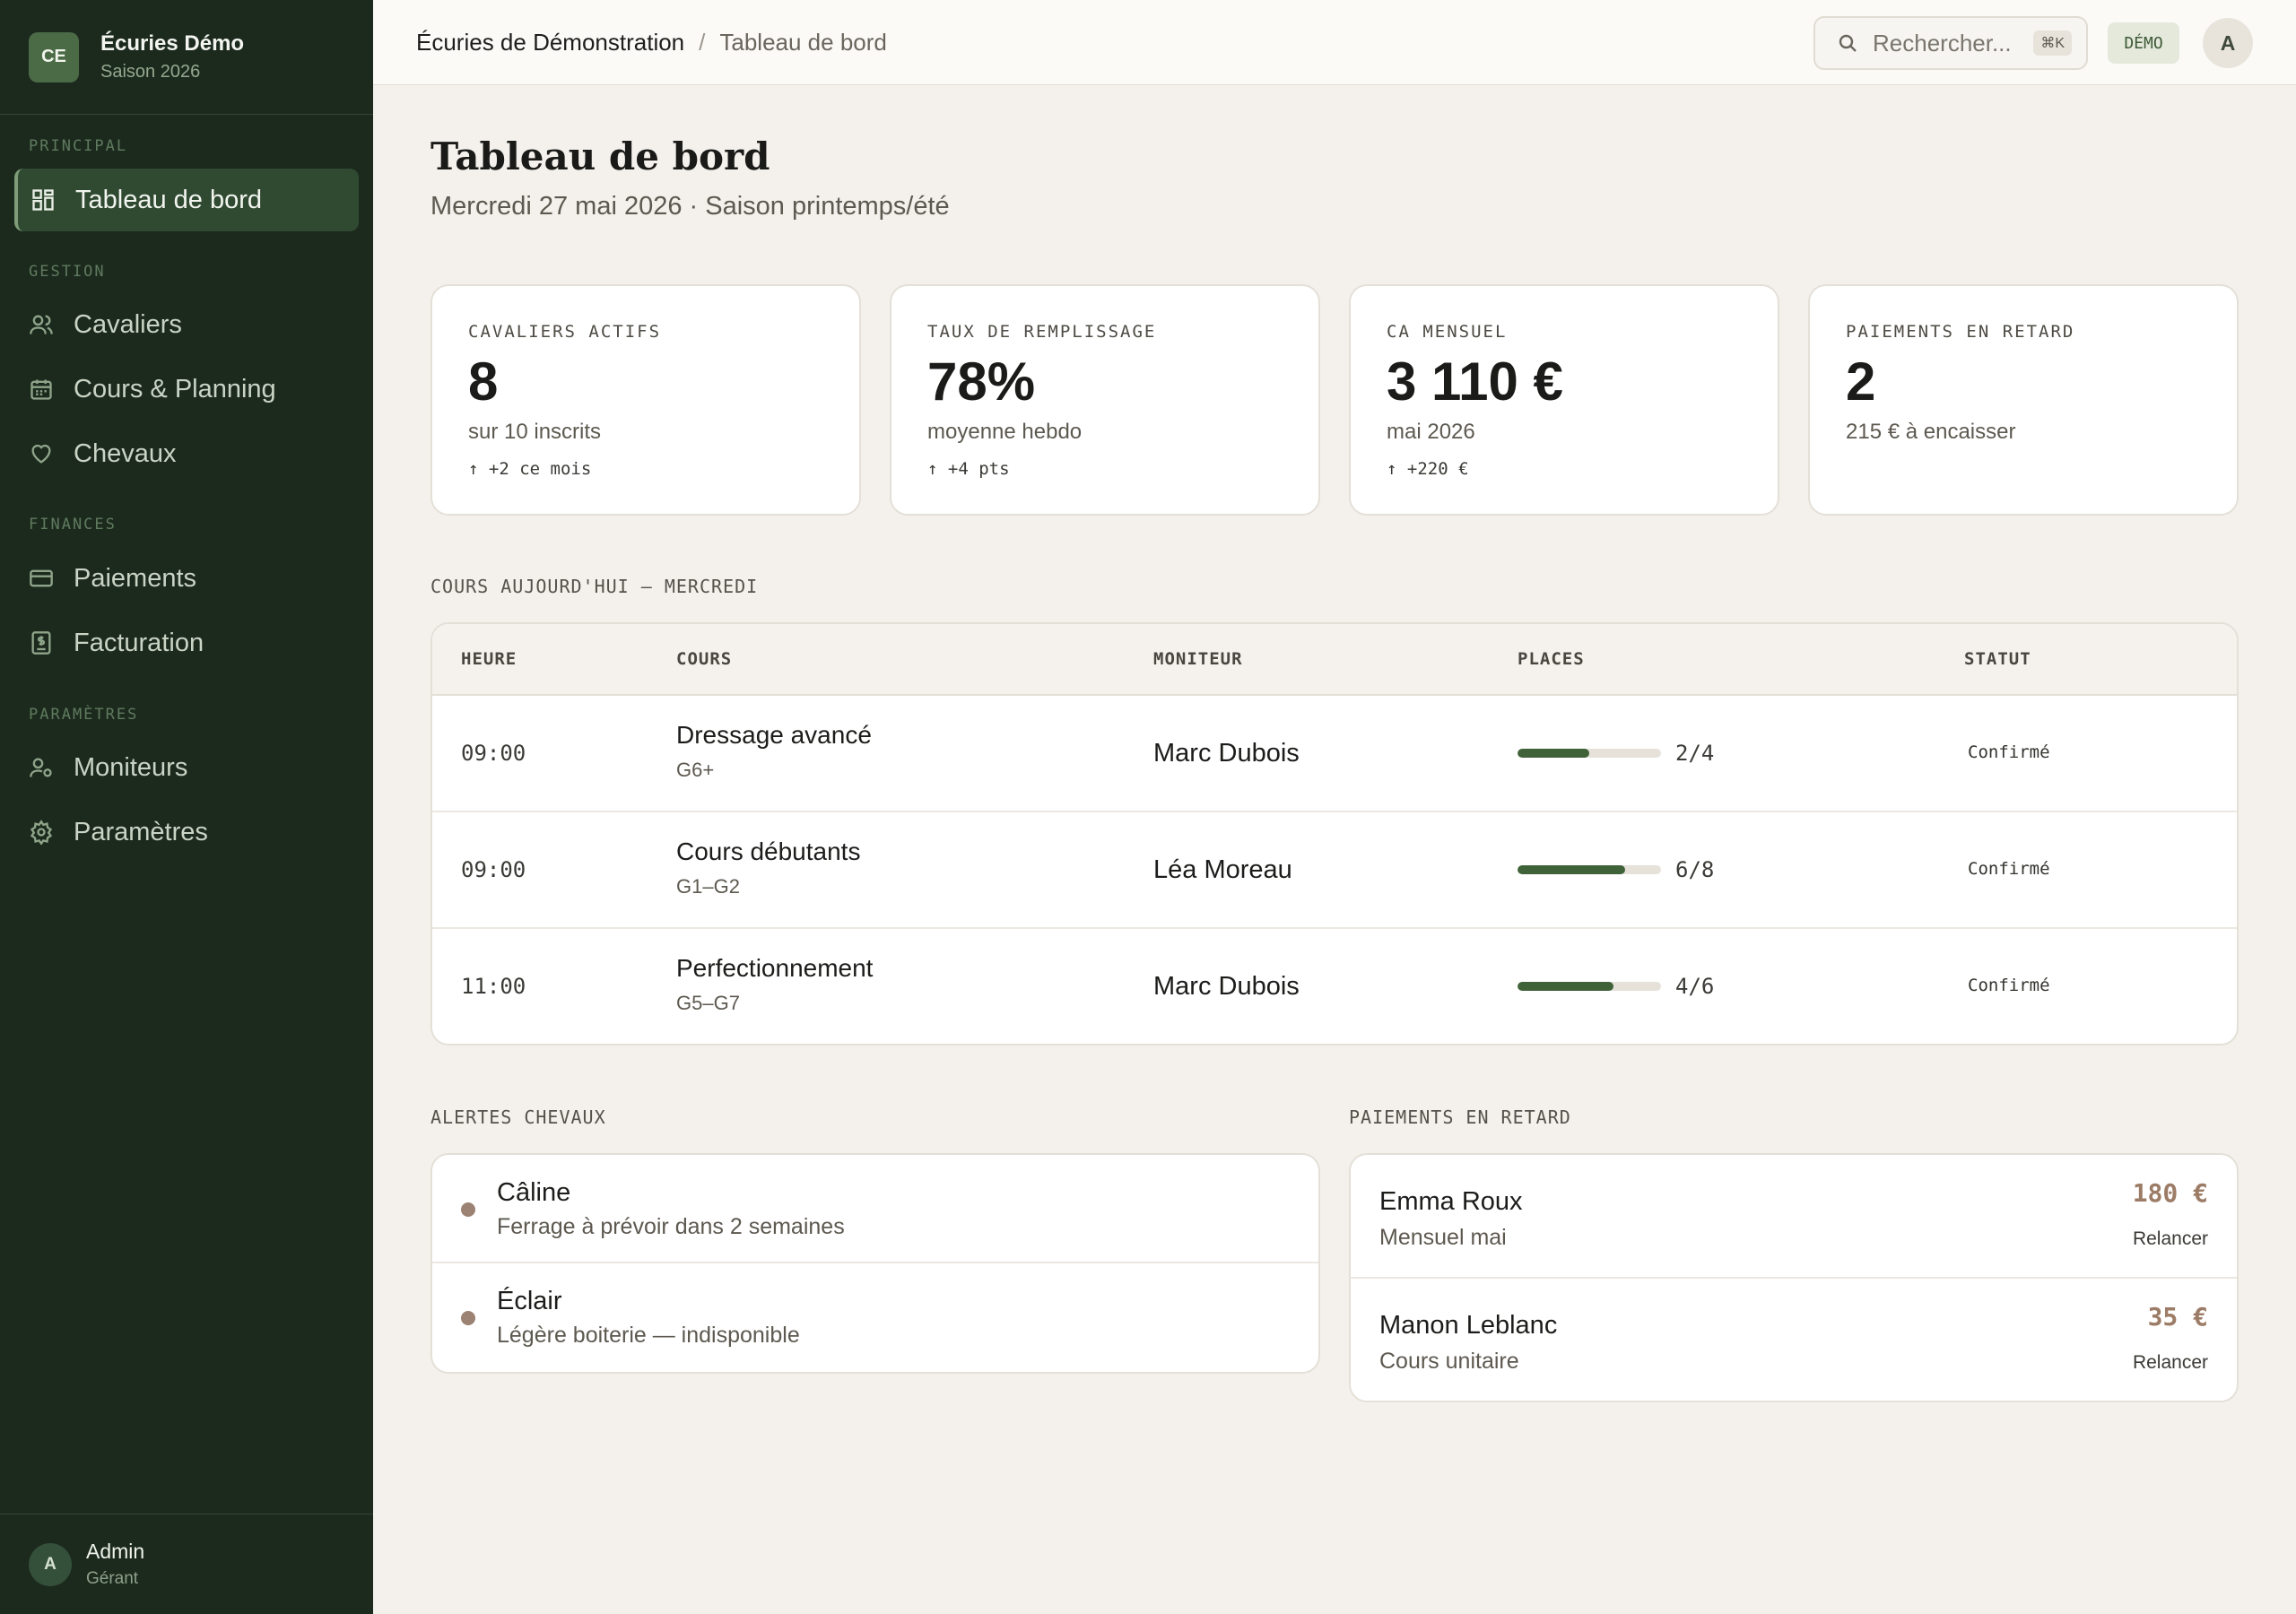 Image resolution: width=2296 pixels, height=1614 pixels. What do you see at coordinates (704, 659) in the screenshot?
I see `column-header-course: COURS` at bounding box center [704, 659].